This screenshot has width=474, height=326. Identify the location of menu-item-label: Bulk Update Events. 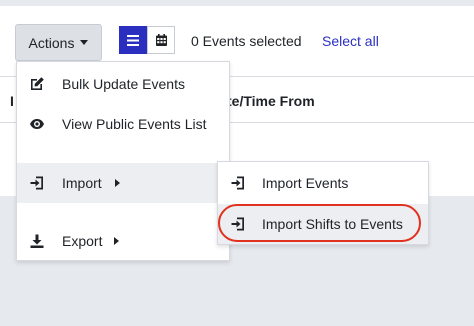
(123, 84).